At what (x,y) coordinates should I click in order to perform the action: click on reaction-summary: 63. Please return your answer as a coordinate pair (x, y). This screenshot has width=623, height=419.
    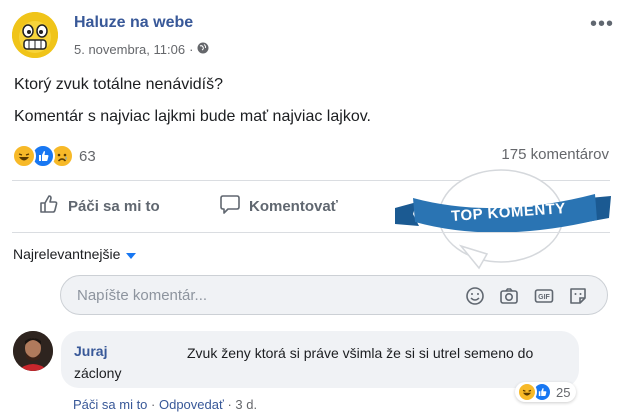
    Looking at the image, I should click on (54, 156).